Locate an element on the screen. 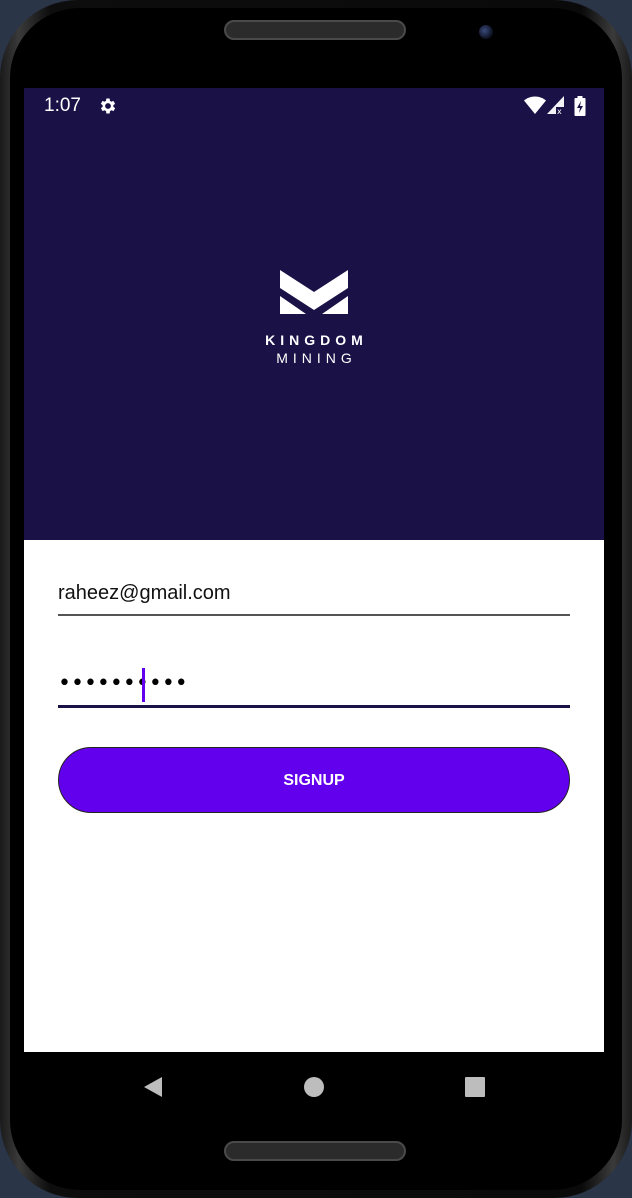 This screenshot has height=1198, width=632. front-camera is located at coordinates (486, 32).